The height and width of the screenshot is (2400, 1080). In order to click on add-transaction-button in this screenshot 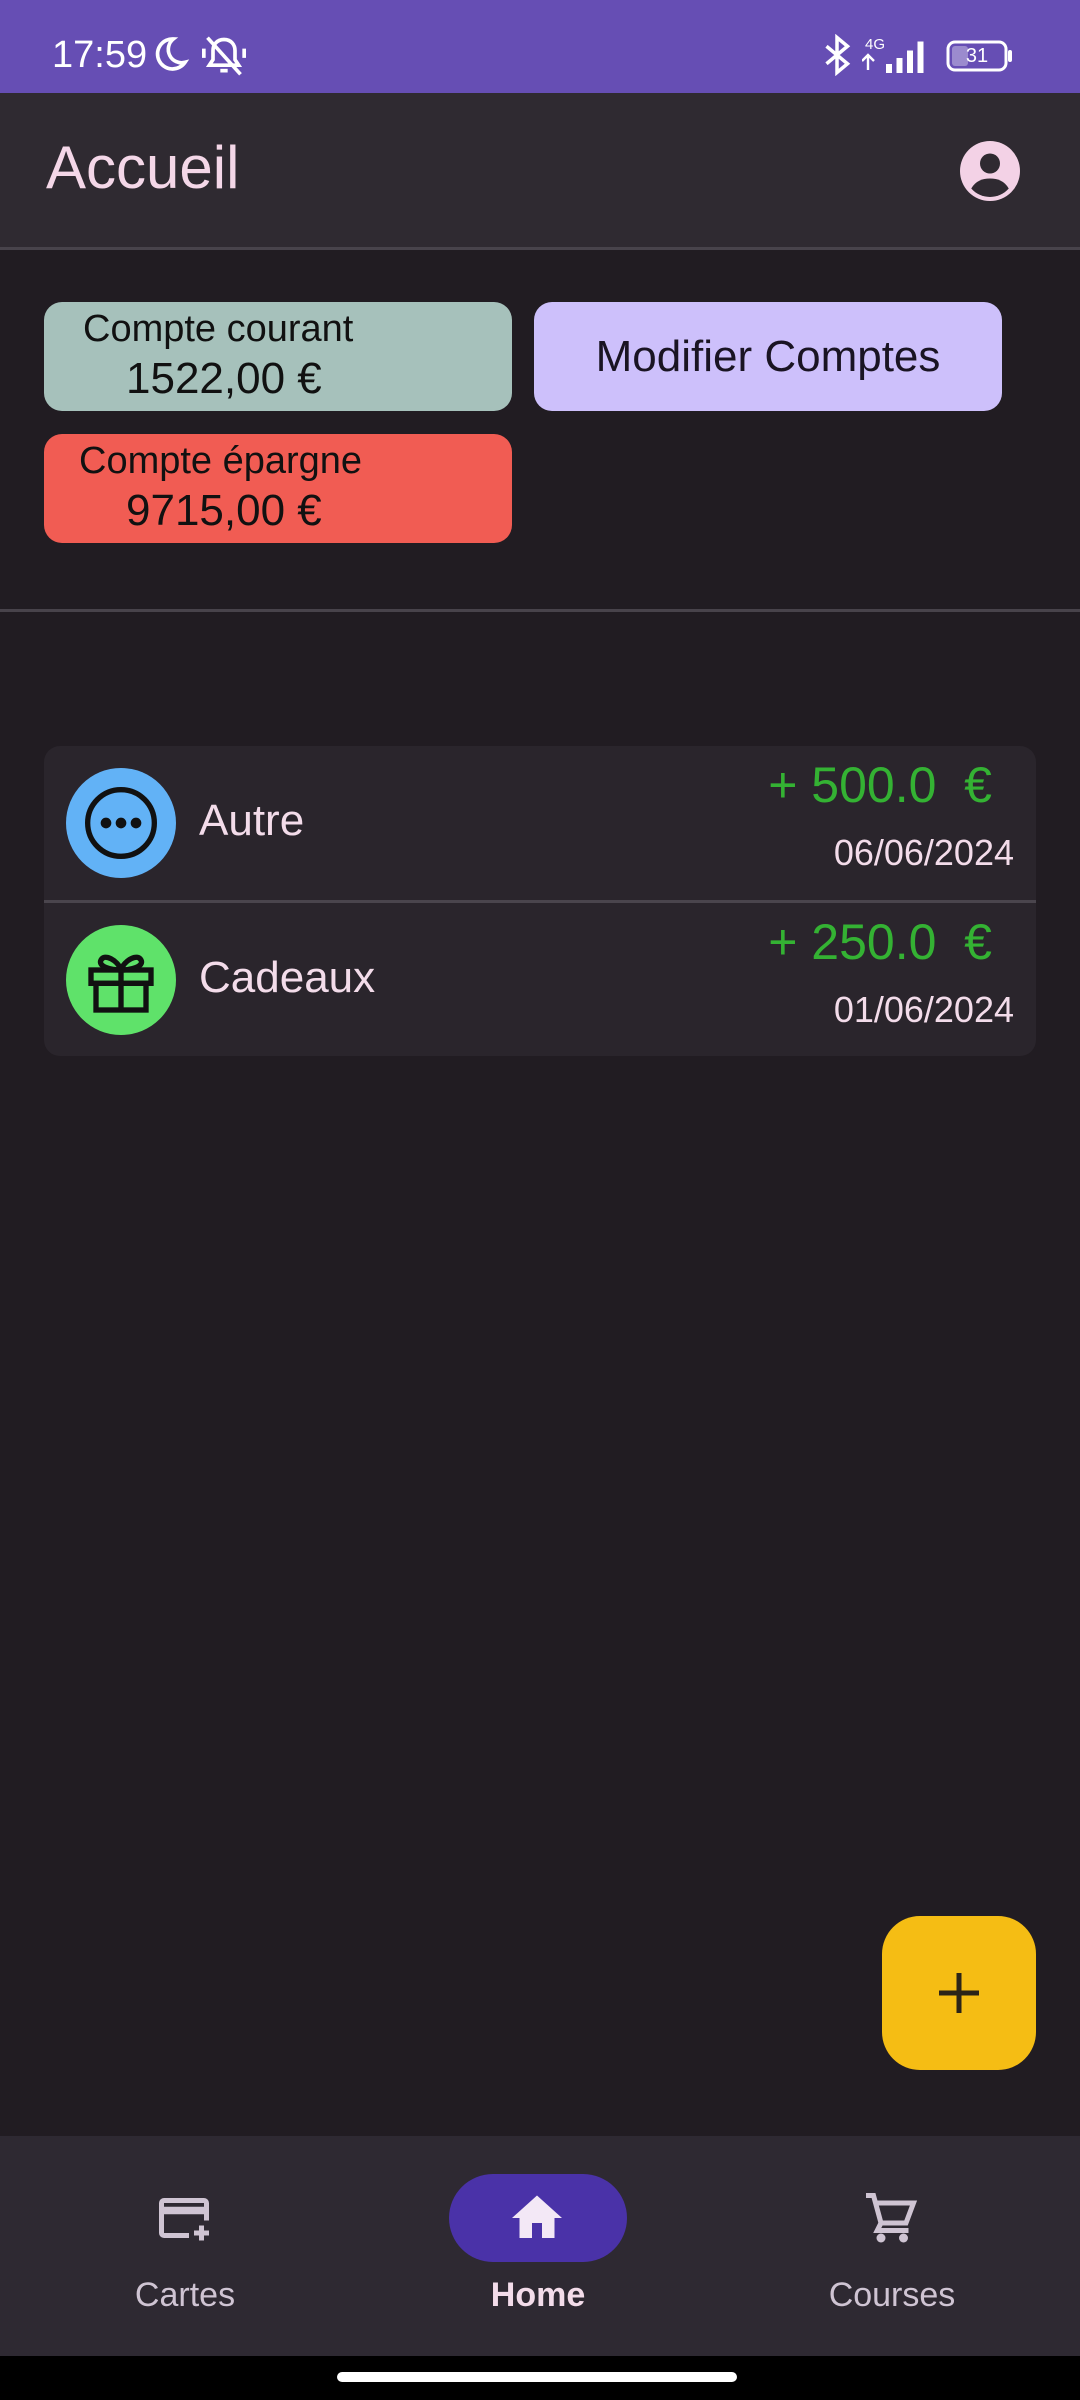, I will do `click(959, 1993)`.